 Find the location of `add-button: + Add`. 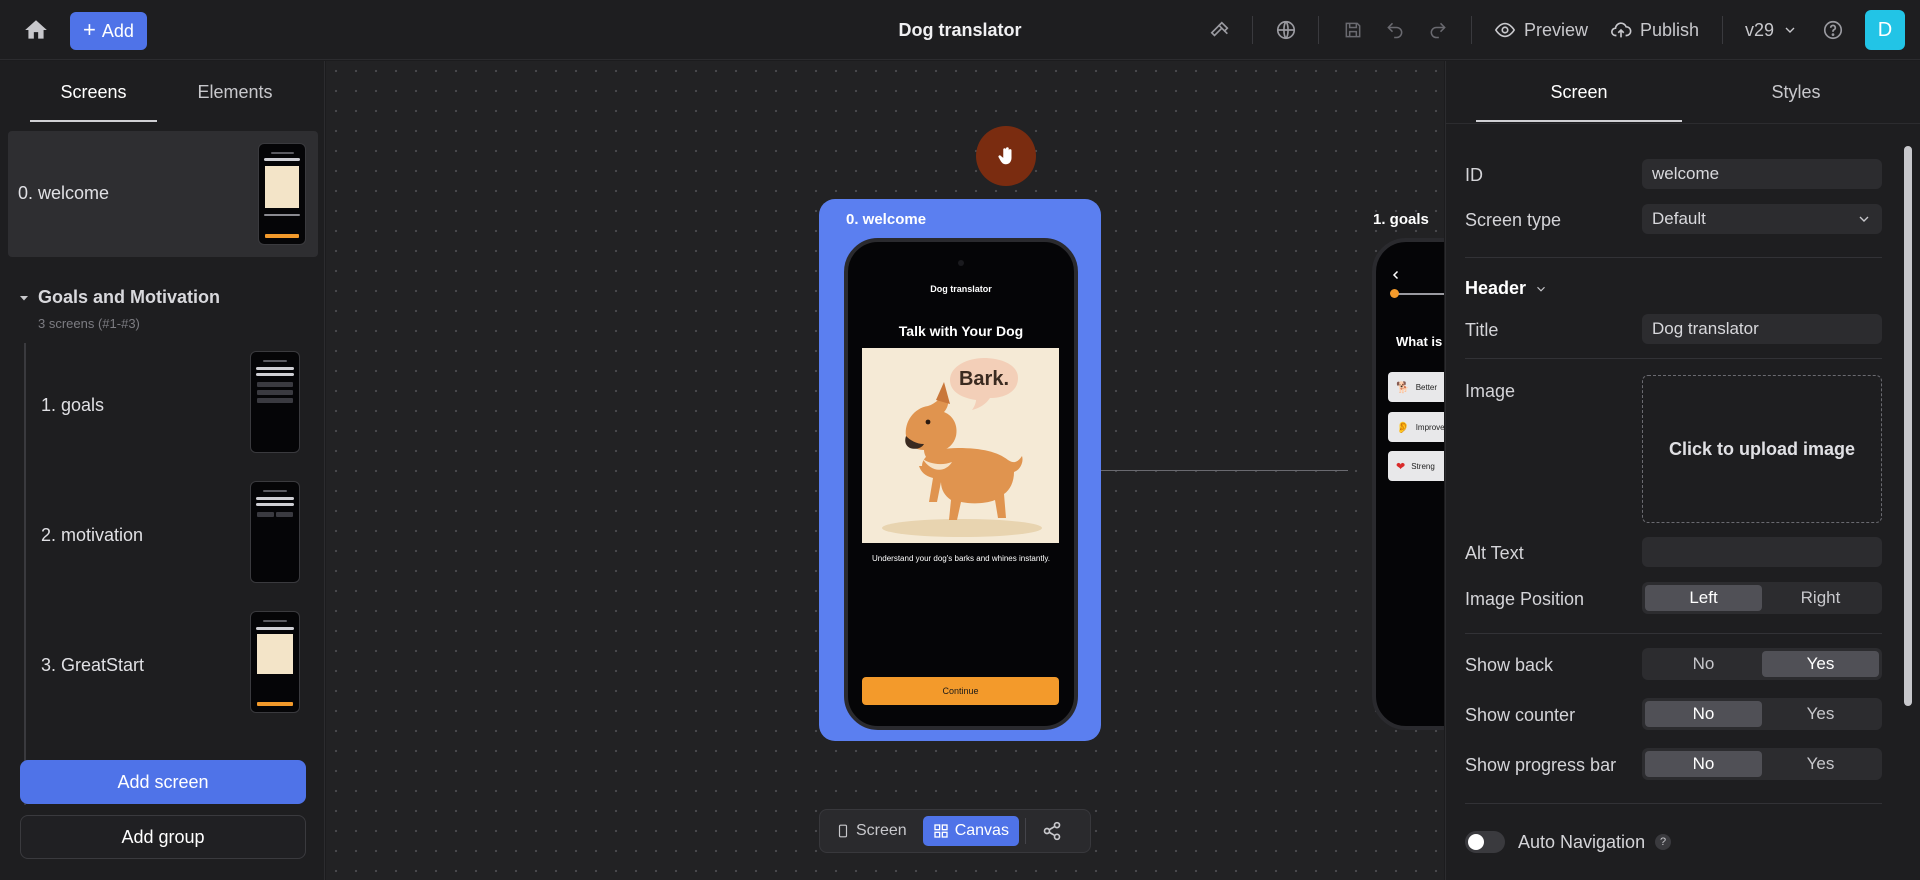

add-button: + Add is located at coordinates (108, 31).